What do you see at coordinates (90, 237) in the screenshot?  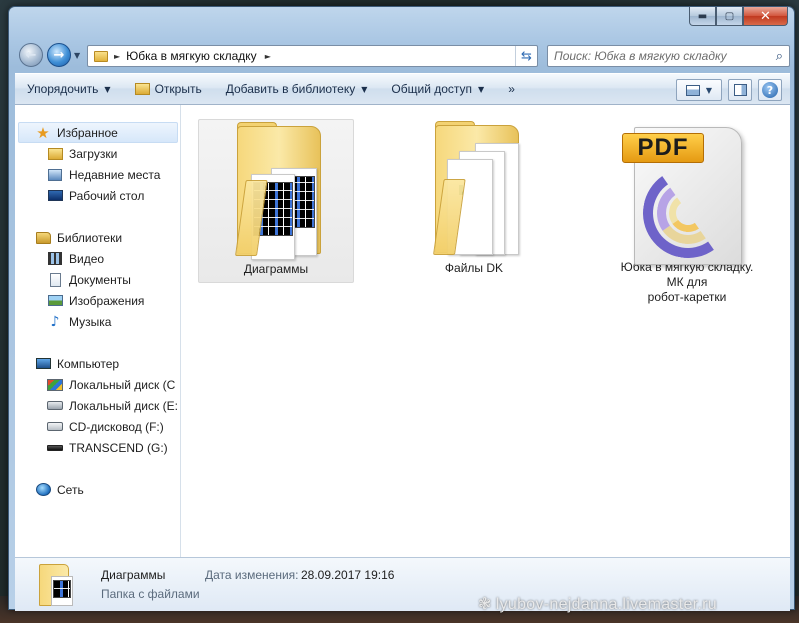 I see `sidebar-item-label: Библиотеки` at bounding box center [90, 237].